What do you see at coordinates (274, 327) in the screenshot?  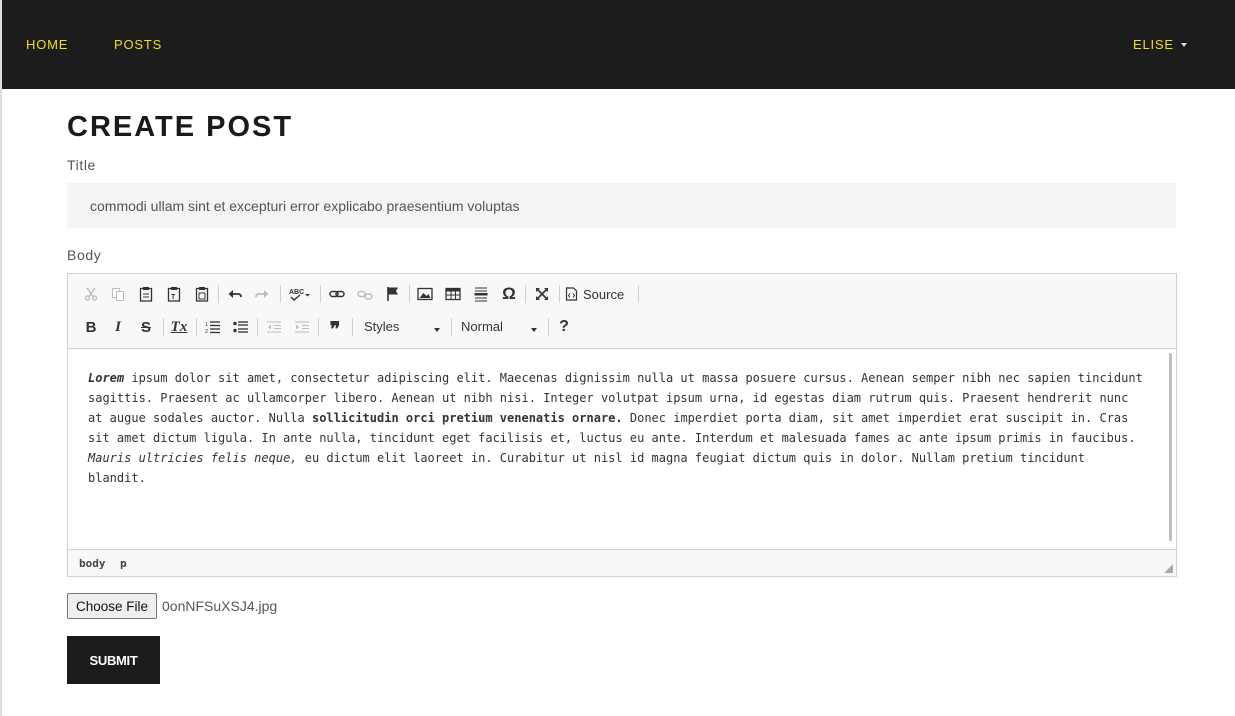 I see `outdent-icon` at bounding box center [274, 327].